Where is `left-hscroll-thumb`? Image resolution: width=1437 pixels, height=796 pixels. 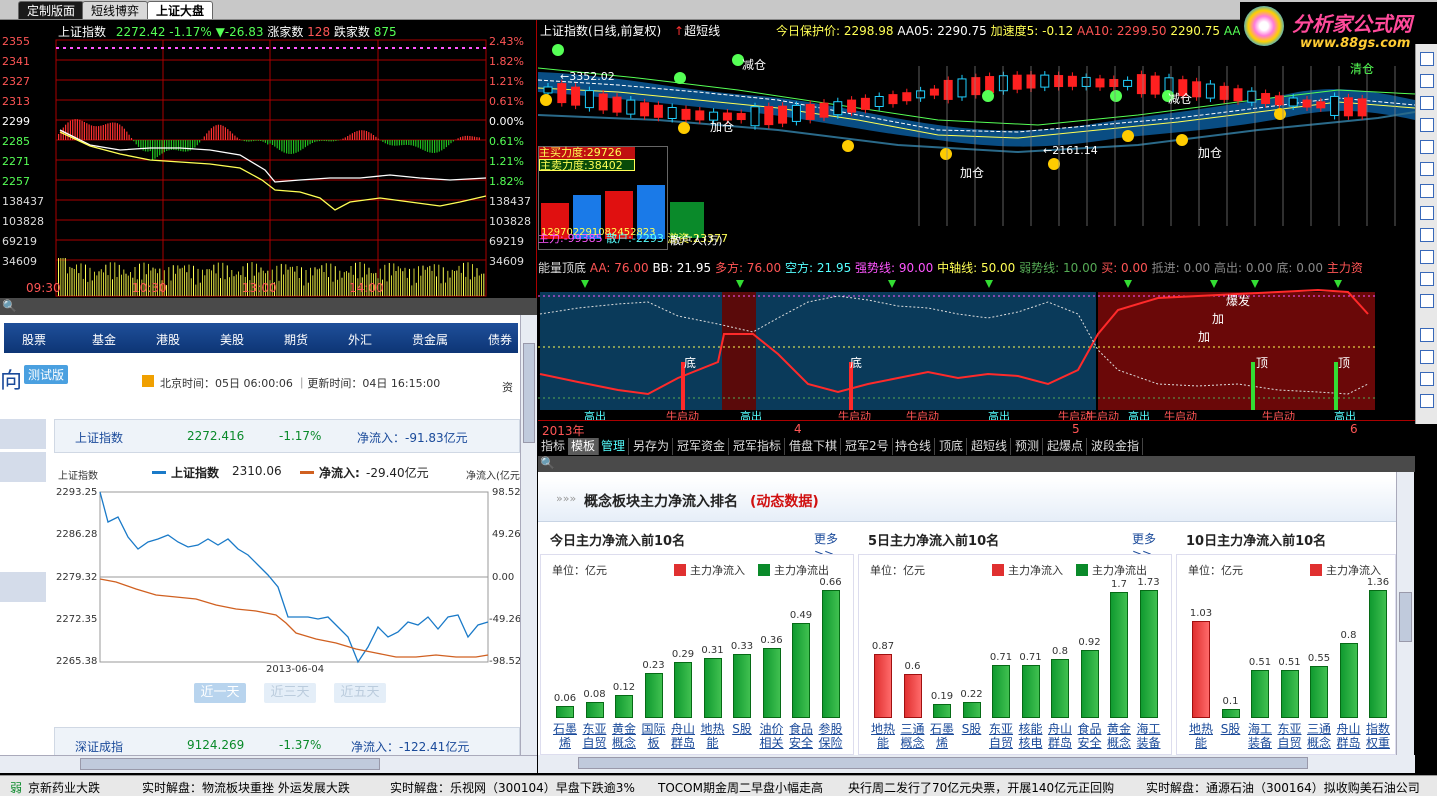
left-hscroll-thumb is located at coordinates (230, 764).